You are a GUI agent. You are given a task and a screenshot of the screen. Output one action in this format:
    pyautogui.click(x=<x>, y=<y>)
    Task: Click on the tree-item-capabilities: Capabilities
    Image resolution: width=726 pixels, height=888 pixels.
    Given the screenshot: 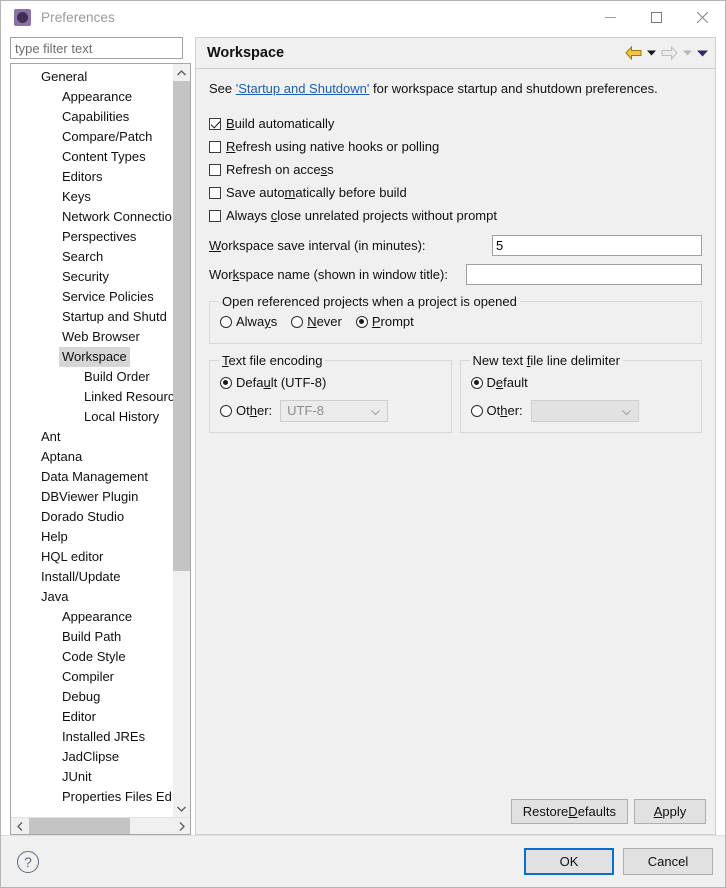 What is the action you would take?
    pyautogui.click(x=92, y=117)
    